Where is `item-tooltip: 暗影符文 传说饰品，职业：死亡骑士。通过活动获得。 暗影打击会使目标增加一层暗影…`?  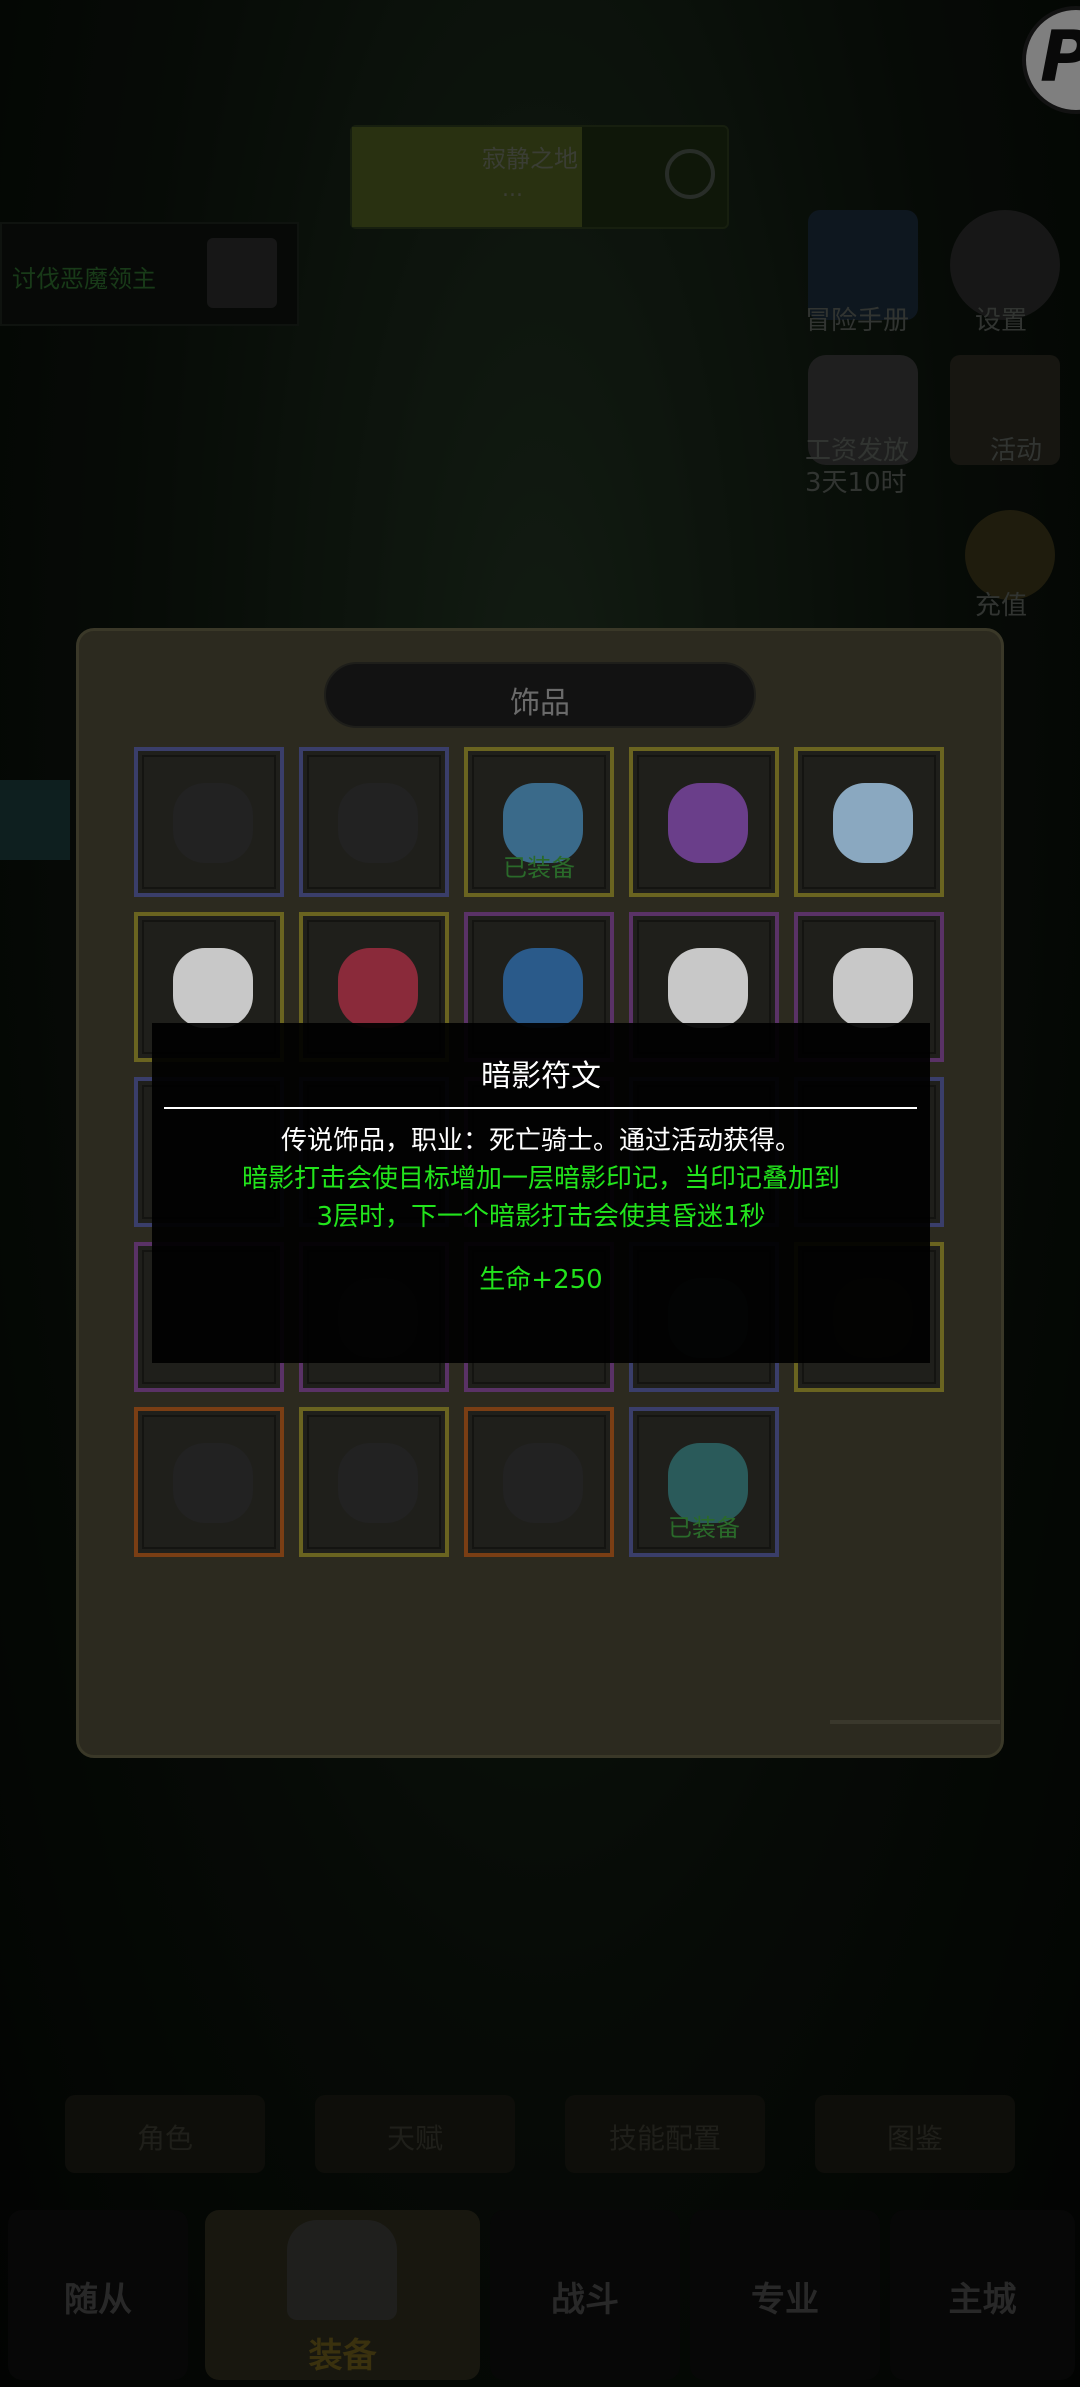 item-tooltip: 暗影符文 传说饰品，职业：死亡骑士。通过活动获得。 暗影打击会使目标增加一层暗影… is located at coordinates (541, 1193).